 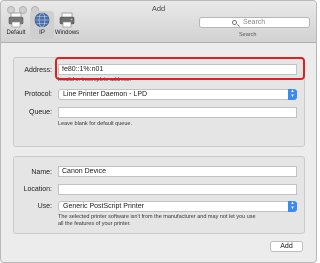 I want to click on toolbar-ip-label: IP, so click(x=42, y=33).